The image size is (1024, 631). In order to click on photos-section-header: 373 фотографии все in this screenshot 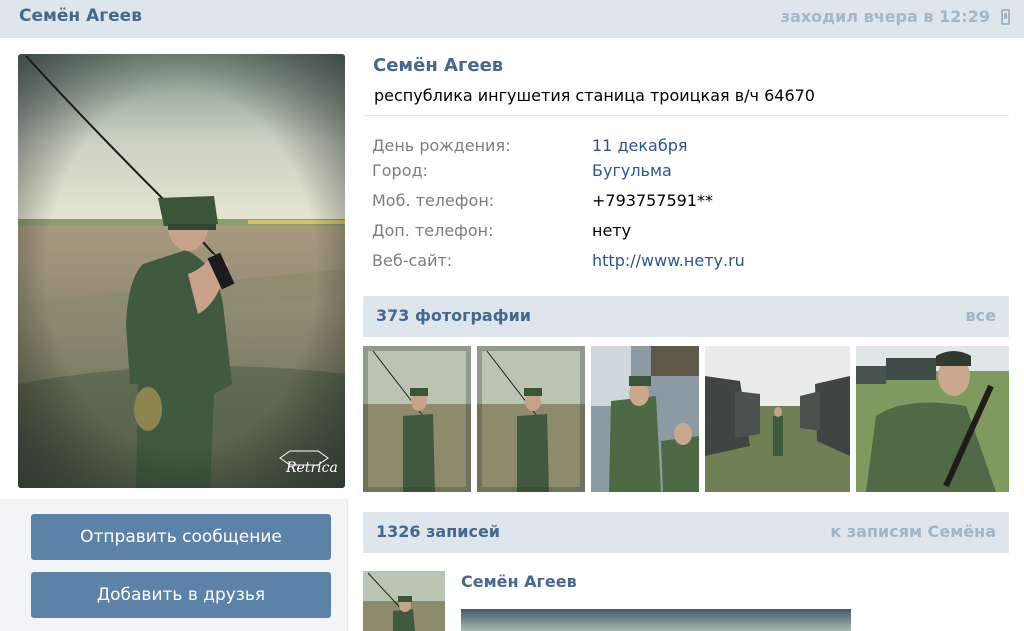, I will do `click(686, 316)`.